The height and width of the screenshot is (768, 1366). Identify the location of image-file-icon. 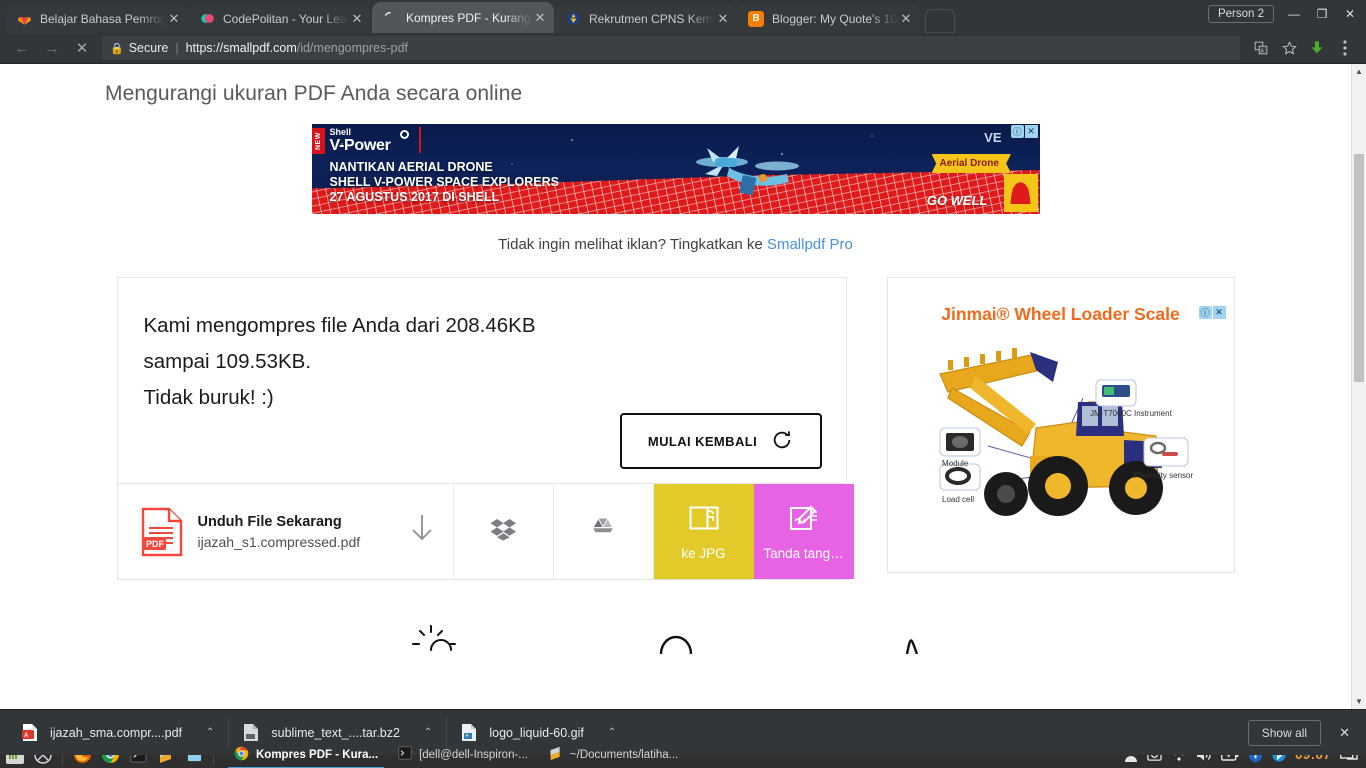
(470, 733).